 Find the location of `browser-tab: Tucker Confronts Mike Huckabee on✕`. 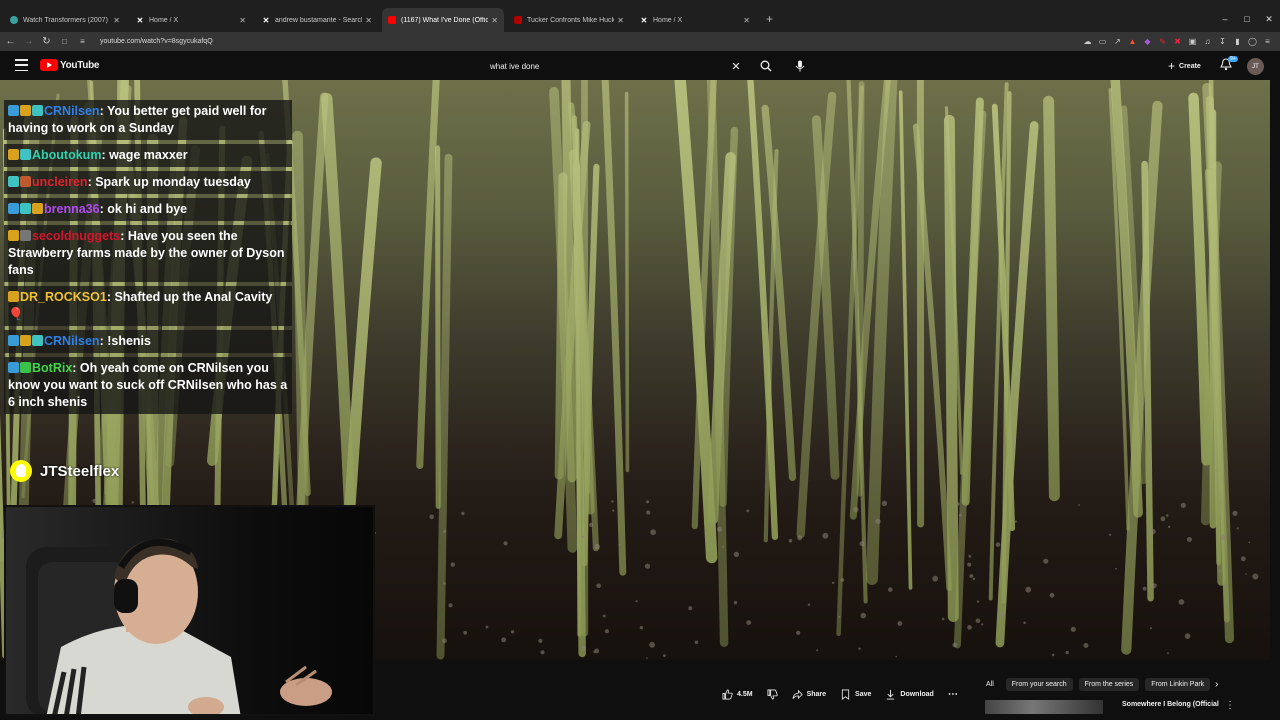

browser-tab: Tucker Confronts Mike Huckabee on✕ is located at coordinates (569, 20).